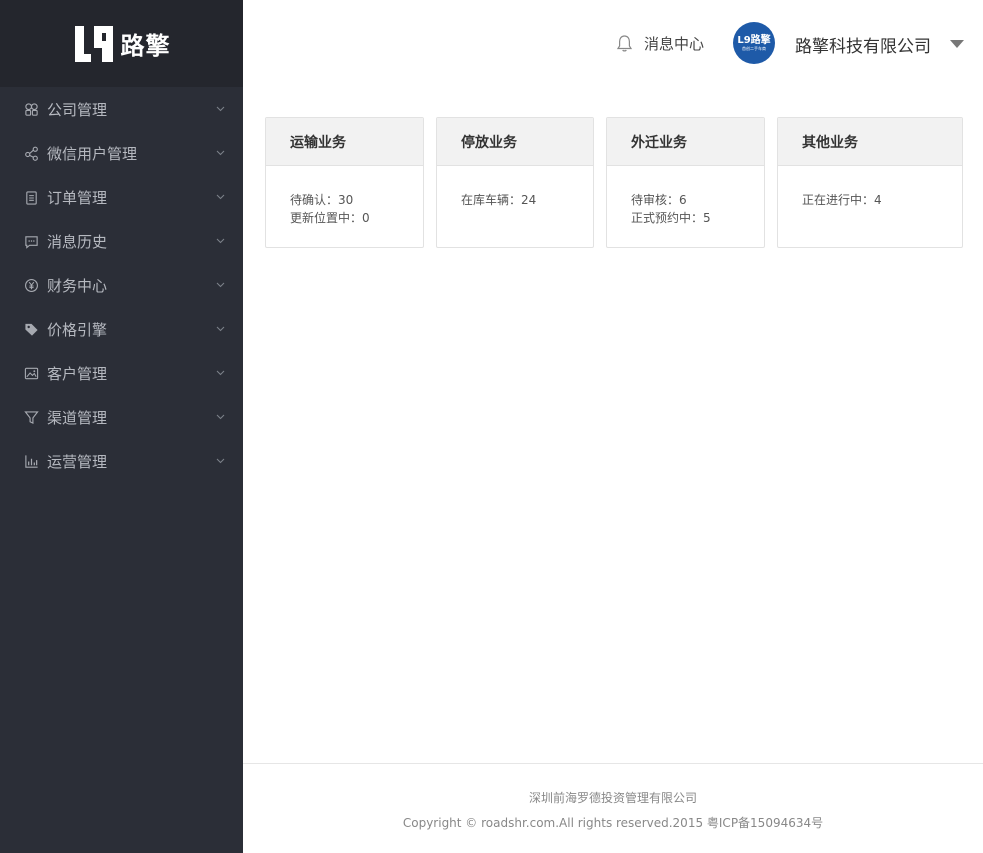  What do you see at coordinates (754, 48) in the screenshot?
I see `avatar-logo-subtext: 首创二手车商` at bounding box center [754, 48].